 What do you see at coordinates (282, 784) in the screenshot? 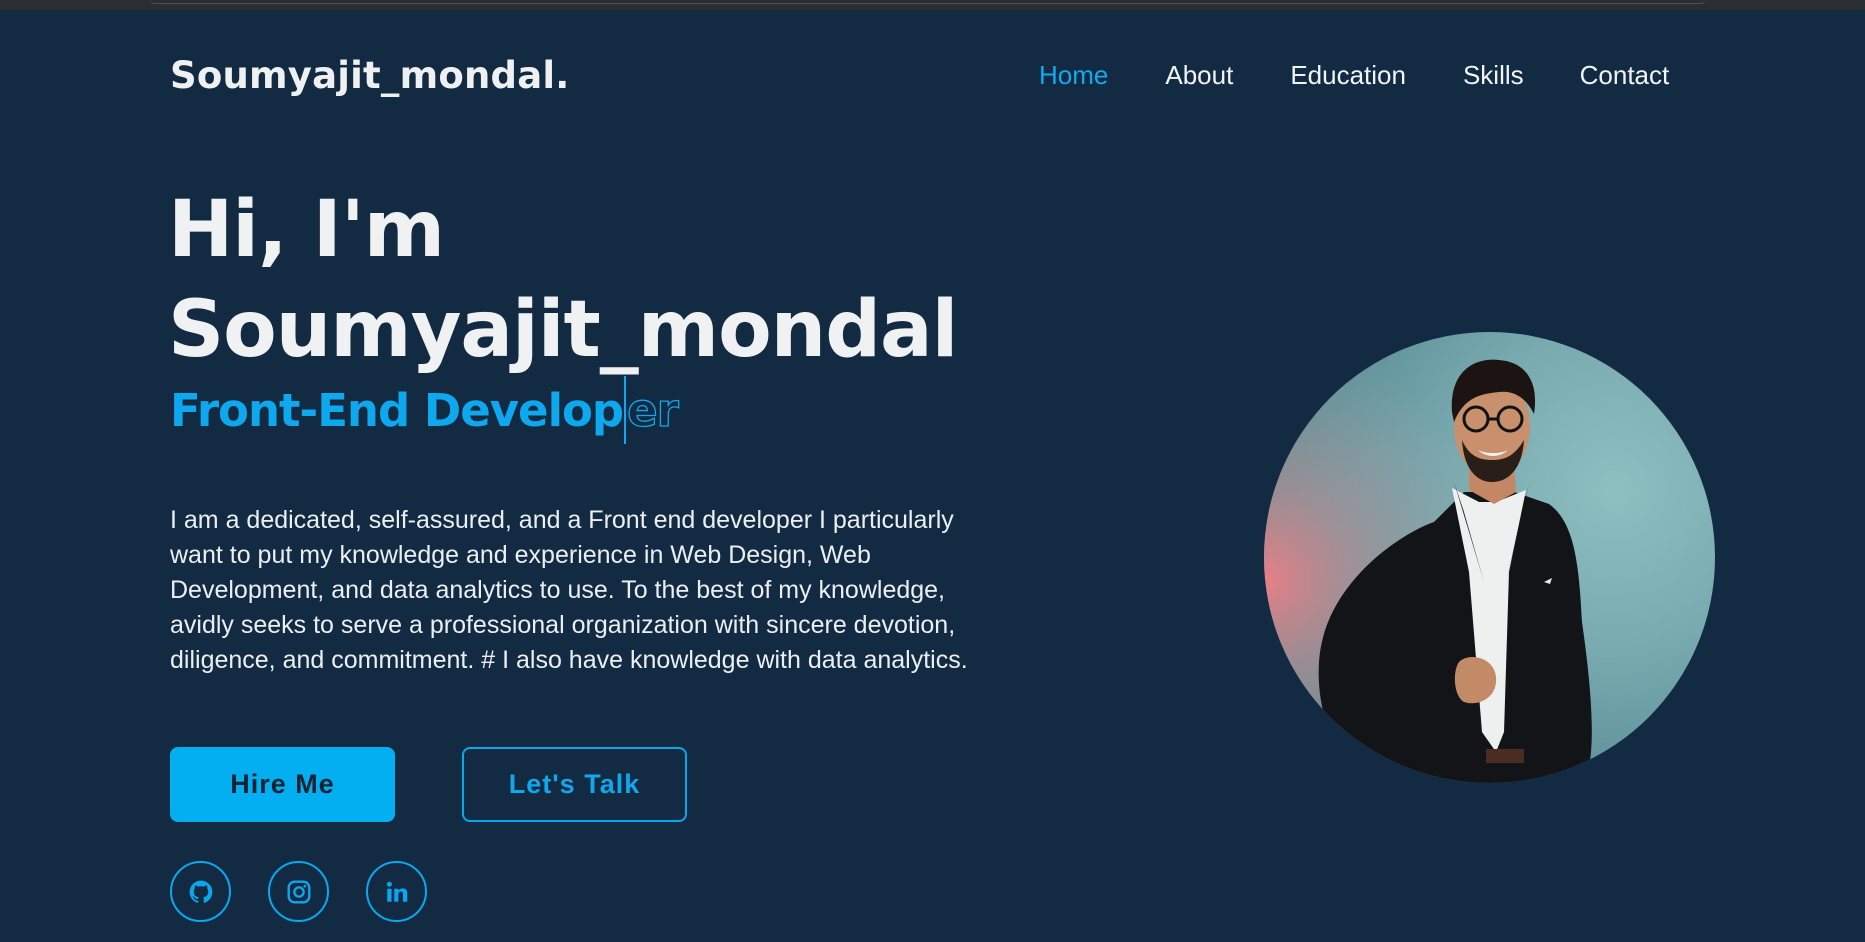
I see `hire-me-button: Hire Me` at bounding box center [282, 784].